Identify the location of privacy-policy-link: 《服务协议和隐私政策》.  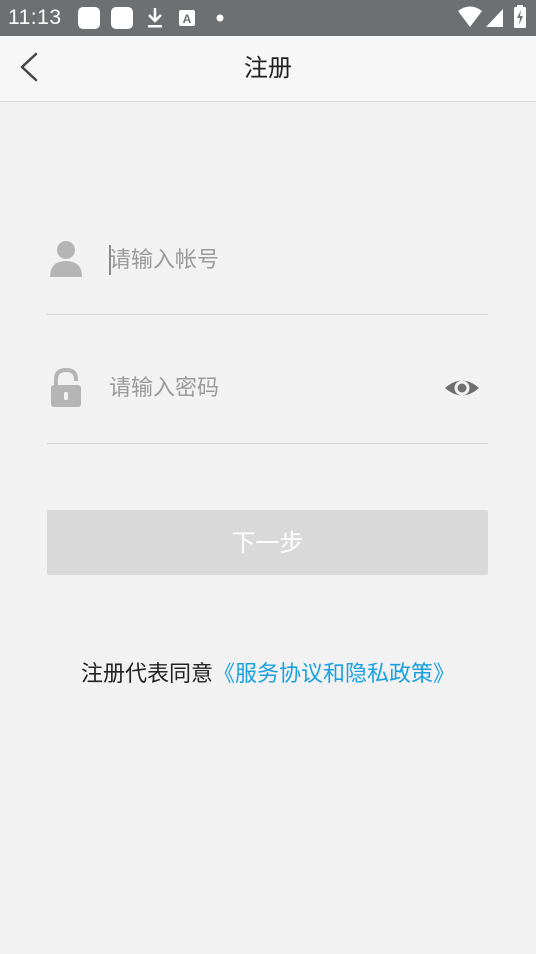
(334, 674).